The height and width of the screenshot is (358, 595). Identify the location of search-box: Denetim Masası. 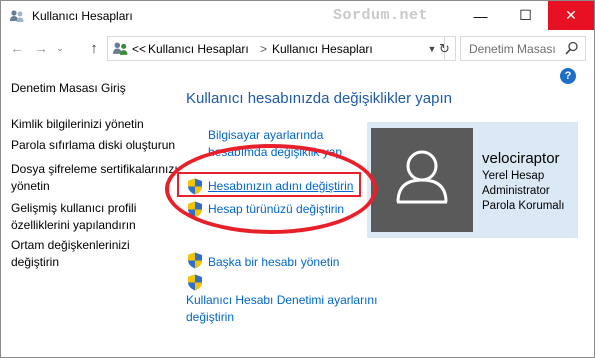
(523, 48).